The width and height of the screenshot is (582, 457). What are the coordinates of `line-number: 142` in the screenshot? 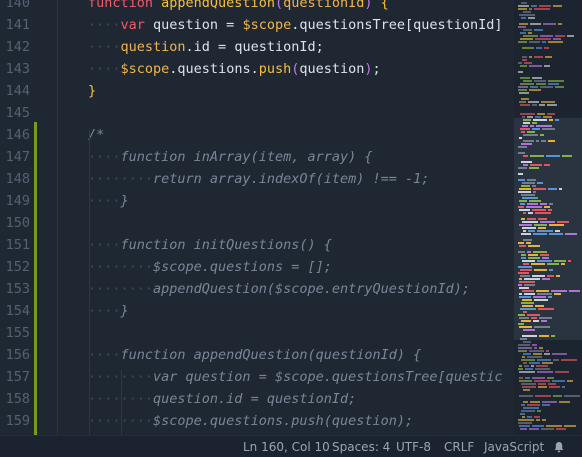 It's located at (17, 47).